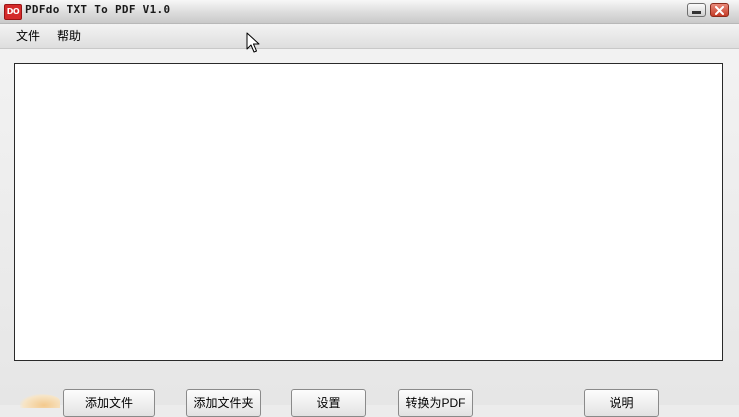 This screenshot has width=739, height=417. I want to click on close-icon, so click(719, 10).